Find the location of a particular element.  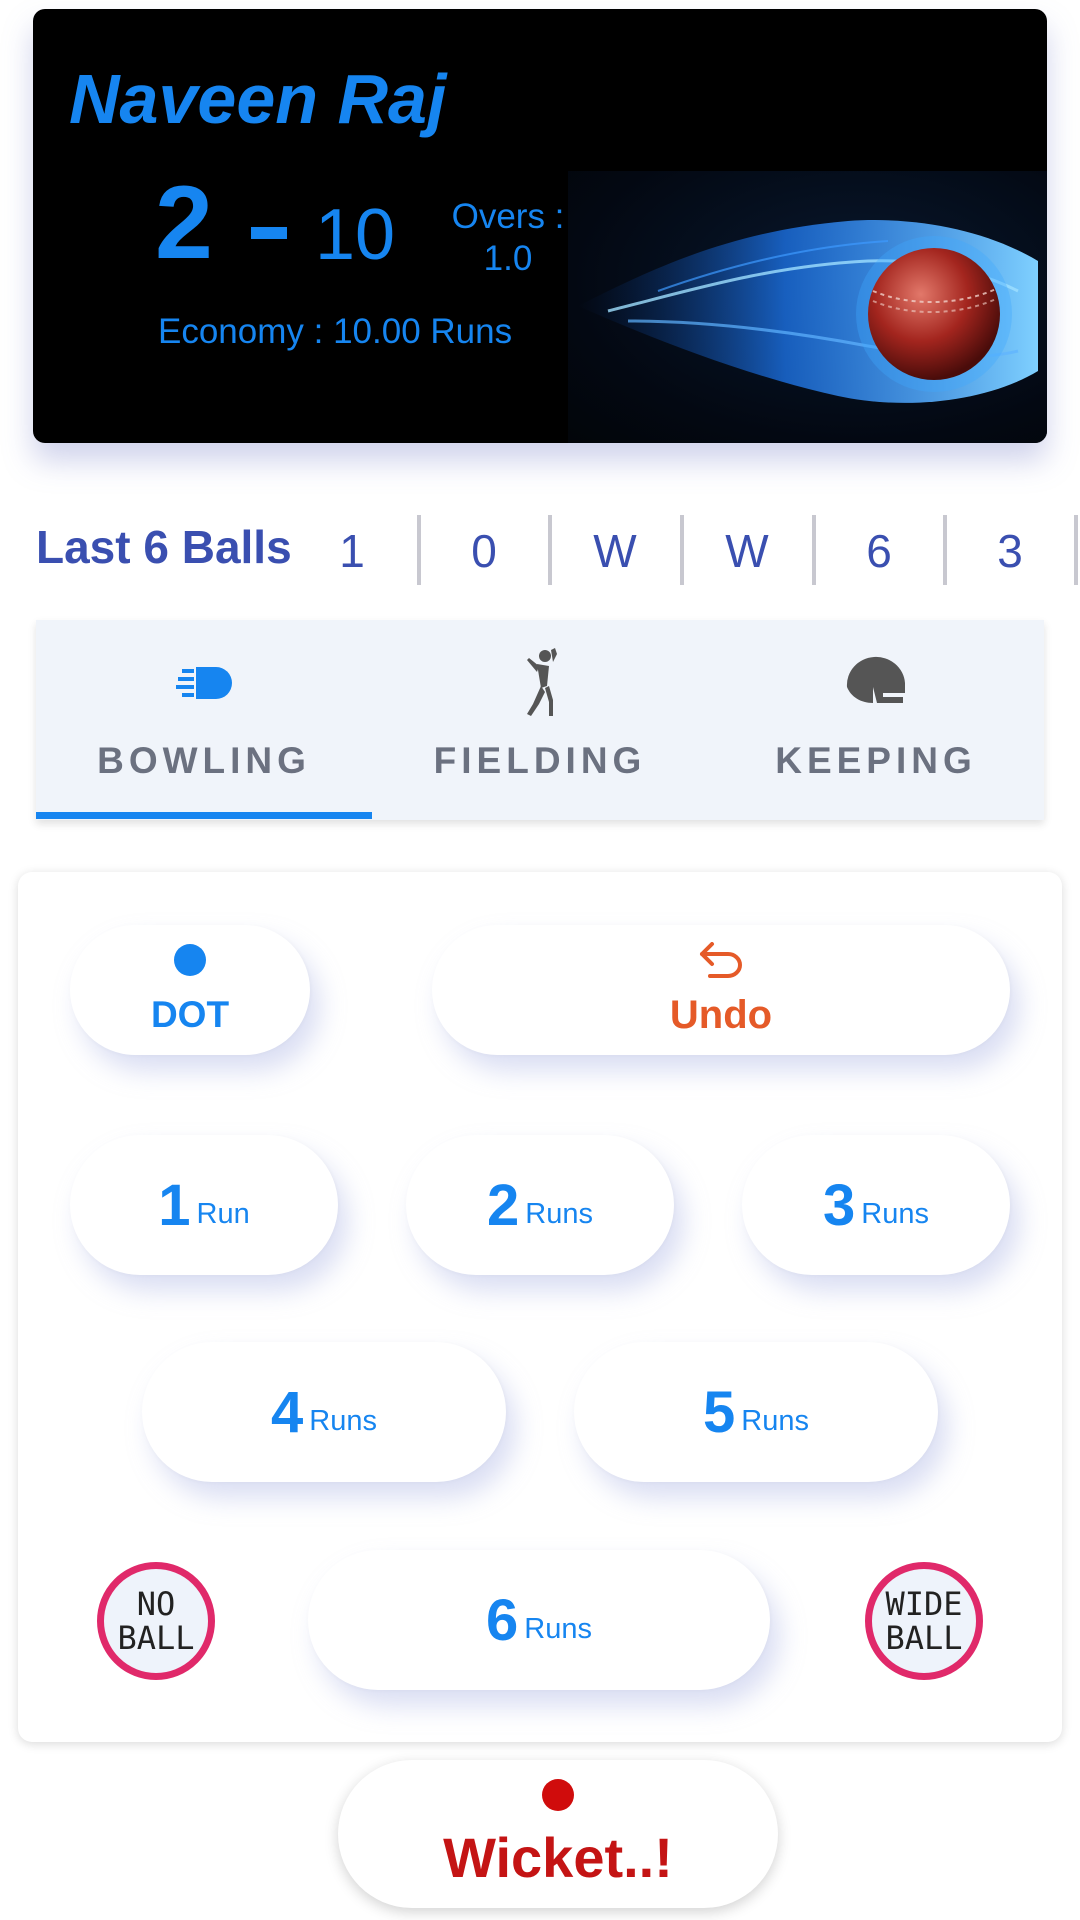

run-number: 2 is located at coordinates (503, 1205).